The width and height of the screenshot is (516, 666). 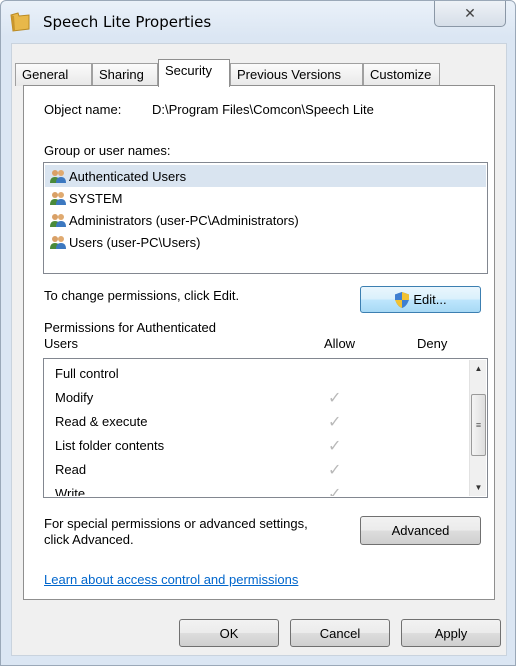 I want to click on ok-button-label: OK, so click(x=229, y=633).